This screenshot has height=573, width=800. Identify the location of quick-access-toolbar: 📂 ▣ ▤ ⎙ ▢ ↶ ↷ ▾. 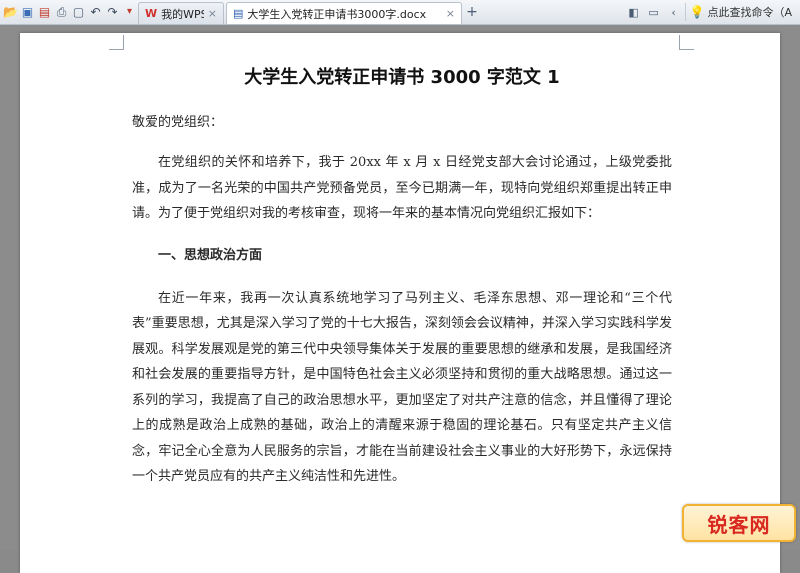
(69, 12).